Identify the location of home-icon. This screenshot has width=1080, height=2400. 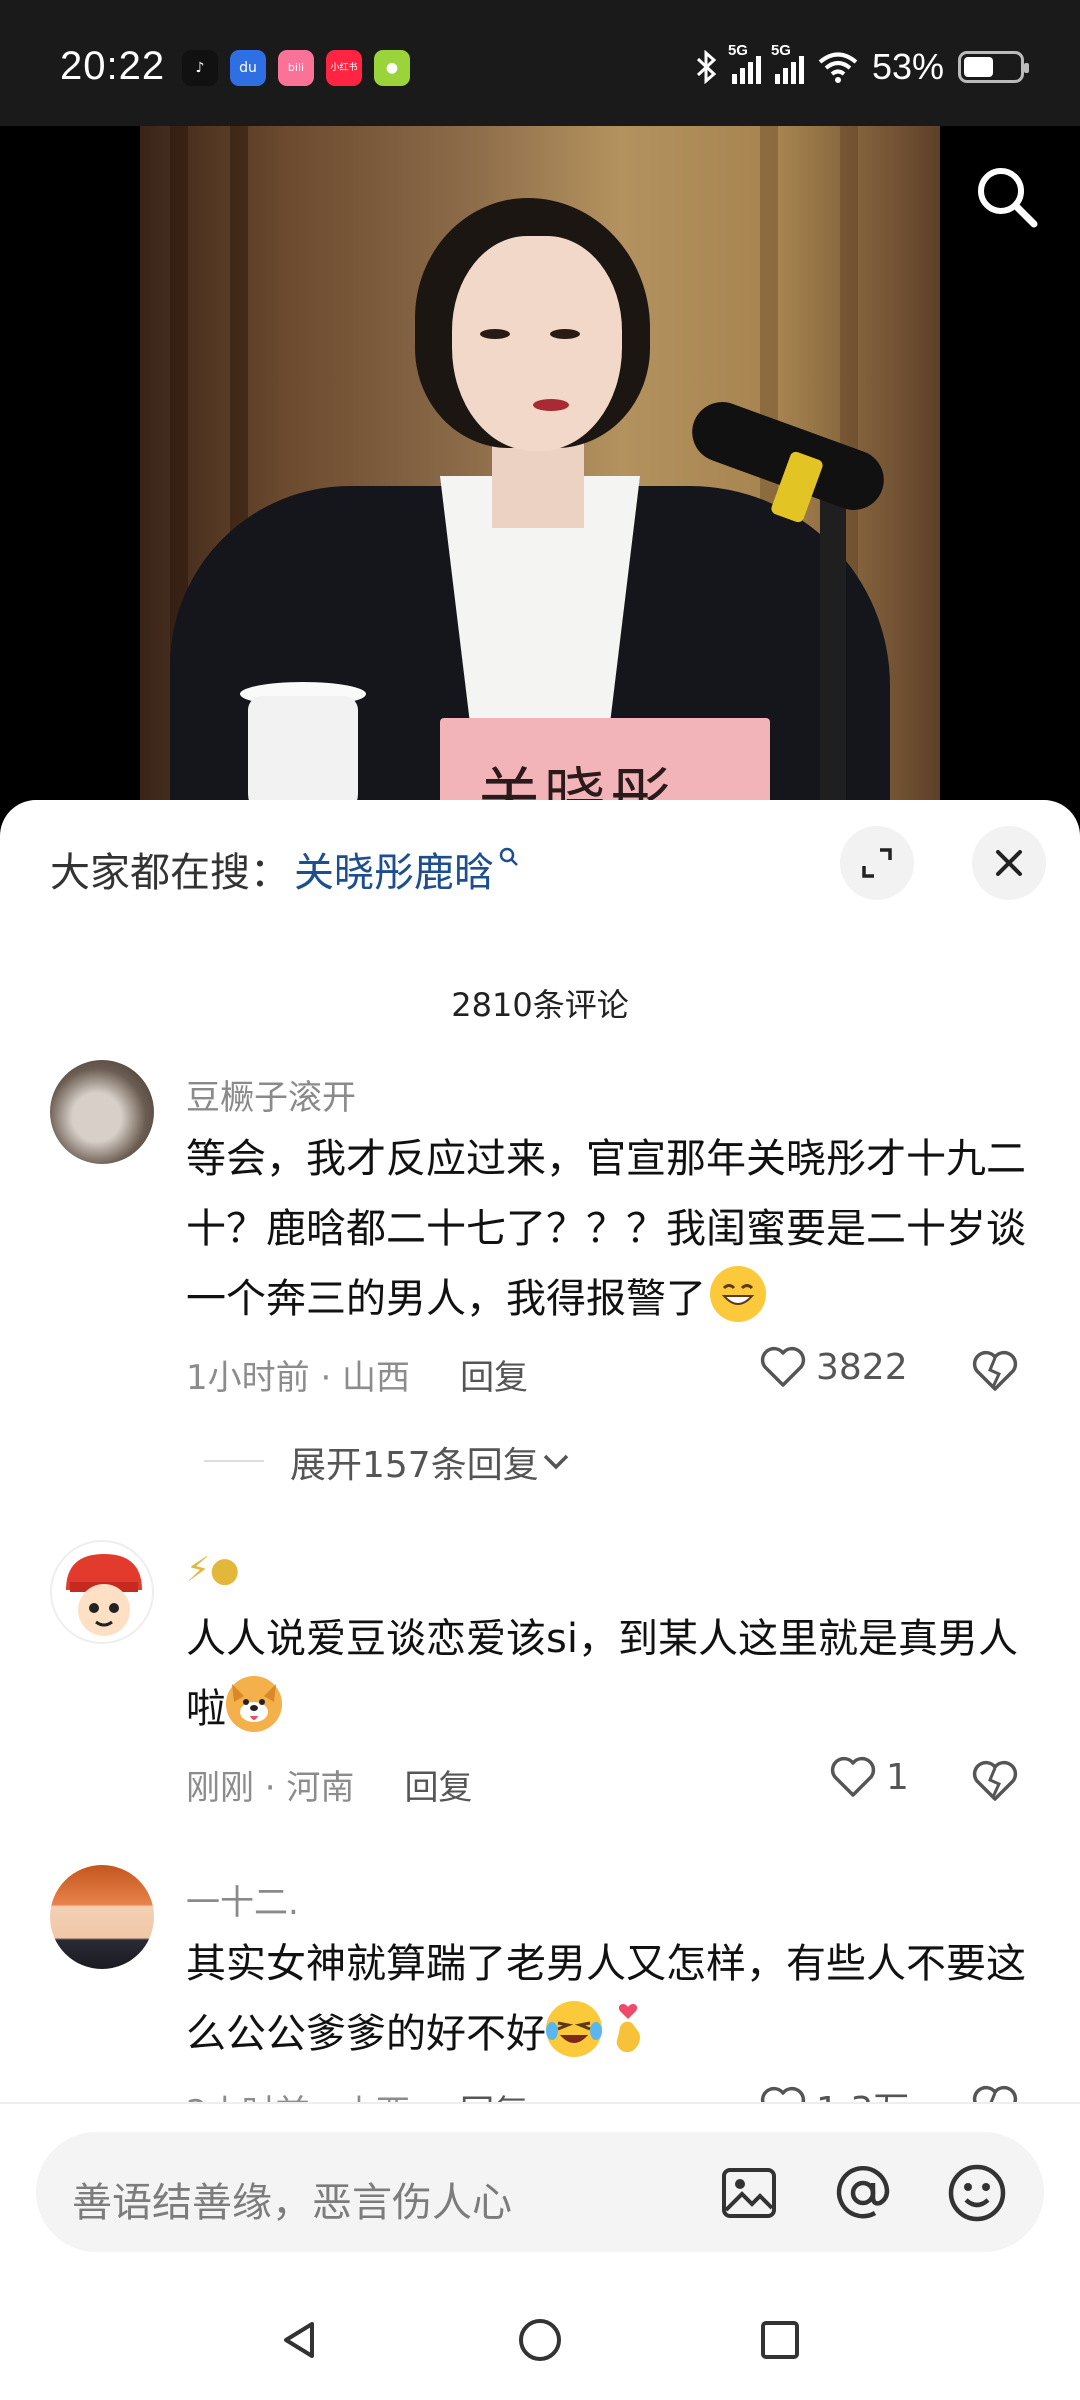
(540, 2340).